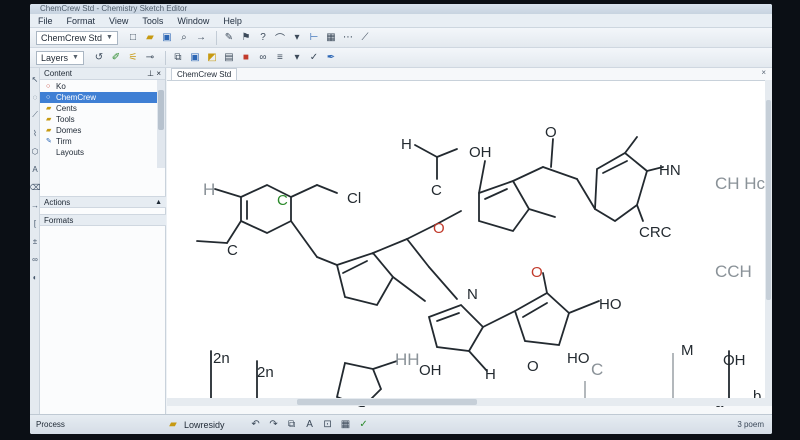  I want to click on vertical-scrollbar, so click(768, 243).